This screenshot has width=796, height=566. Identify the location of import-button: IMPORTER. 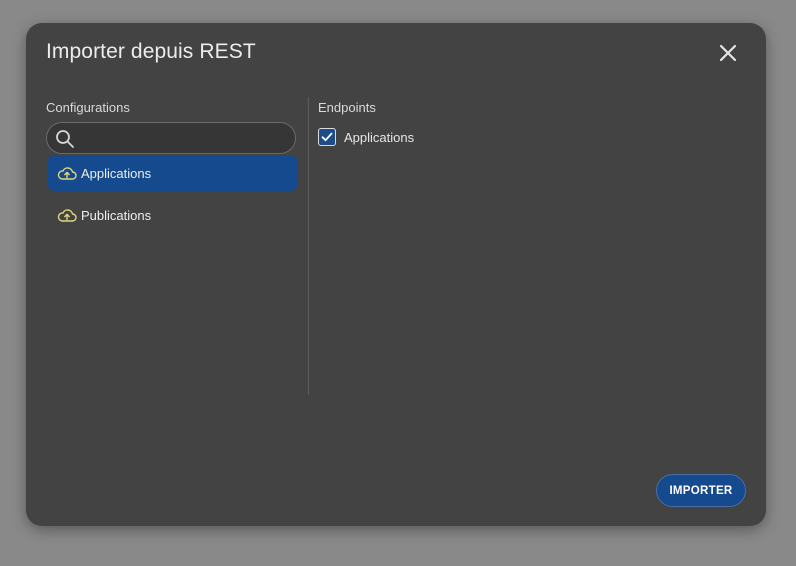
(701, 490).